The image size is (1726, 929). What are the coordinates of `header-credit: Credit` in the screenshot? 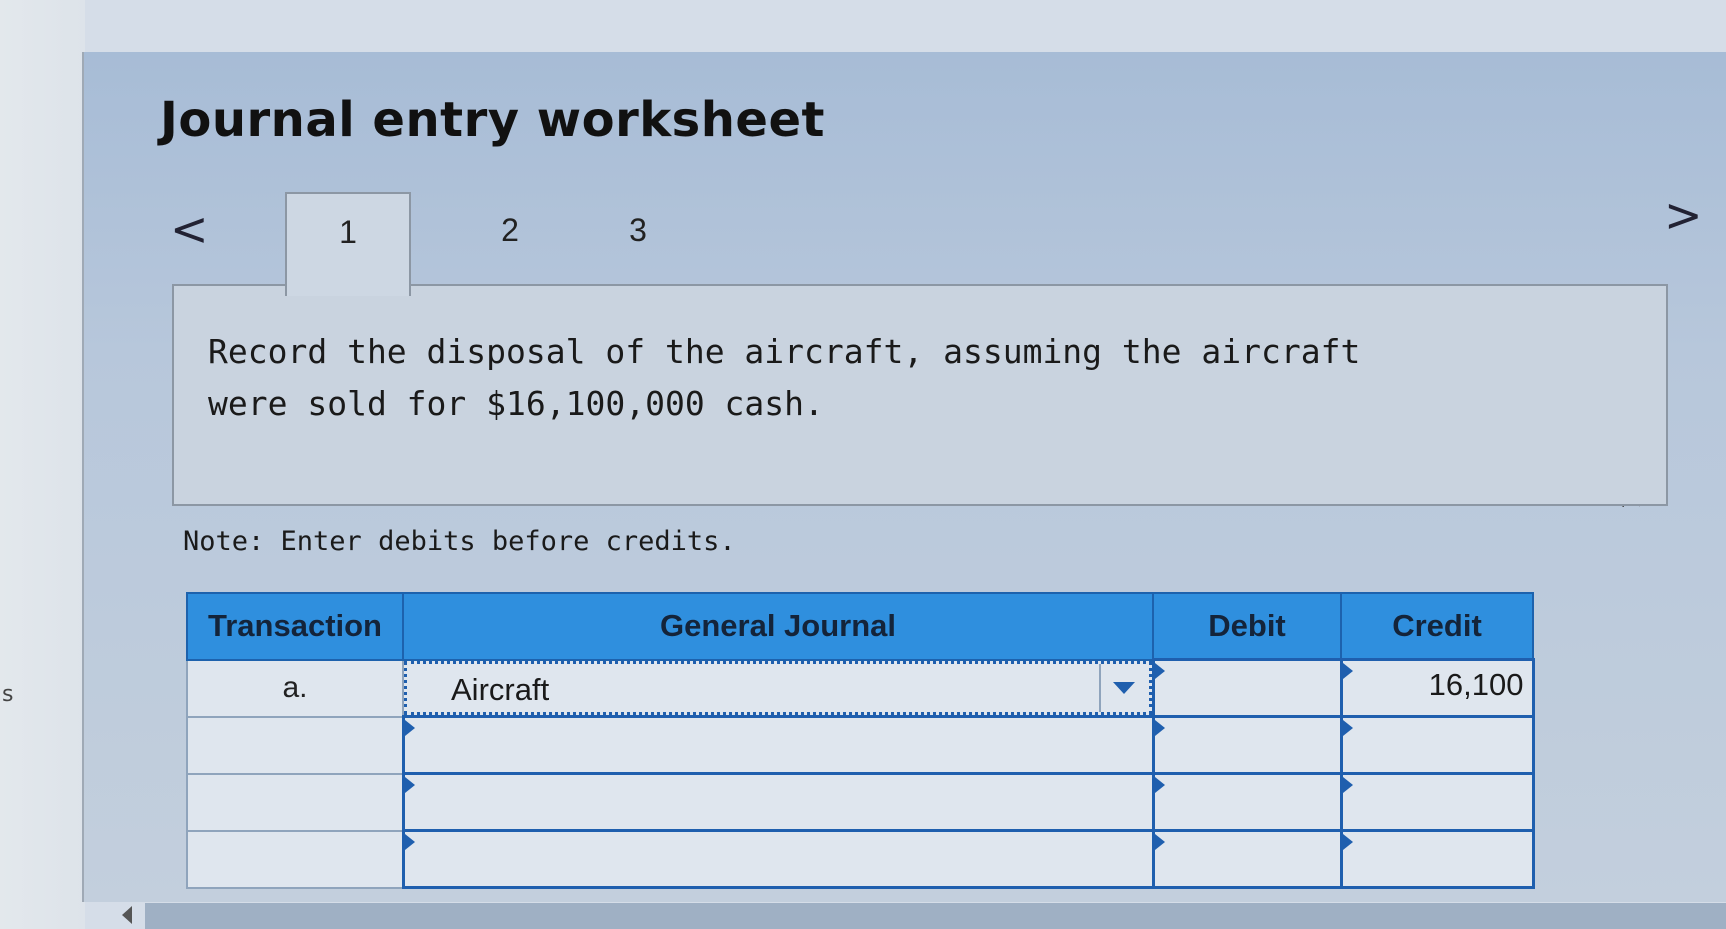 It's located at (1437, 626).